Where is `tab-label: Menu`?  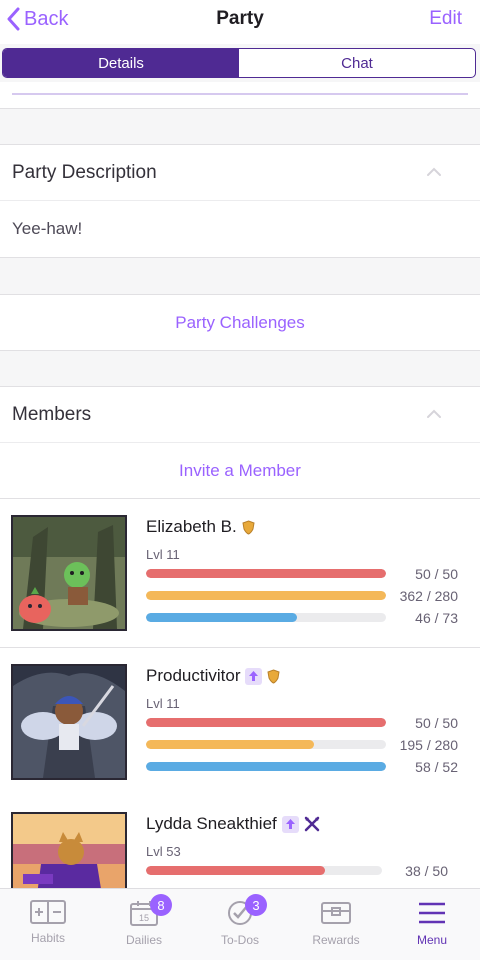 tab-label: Menu is located at coordinates (432, 940).